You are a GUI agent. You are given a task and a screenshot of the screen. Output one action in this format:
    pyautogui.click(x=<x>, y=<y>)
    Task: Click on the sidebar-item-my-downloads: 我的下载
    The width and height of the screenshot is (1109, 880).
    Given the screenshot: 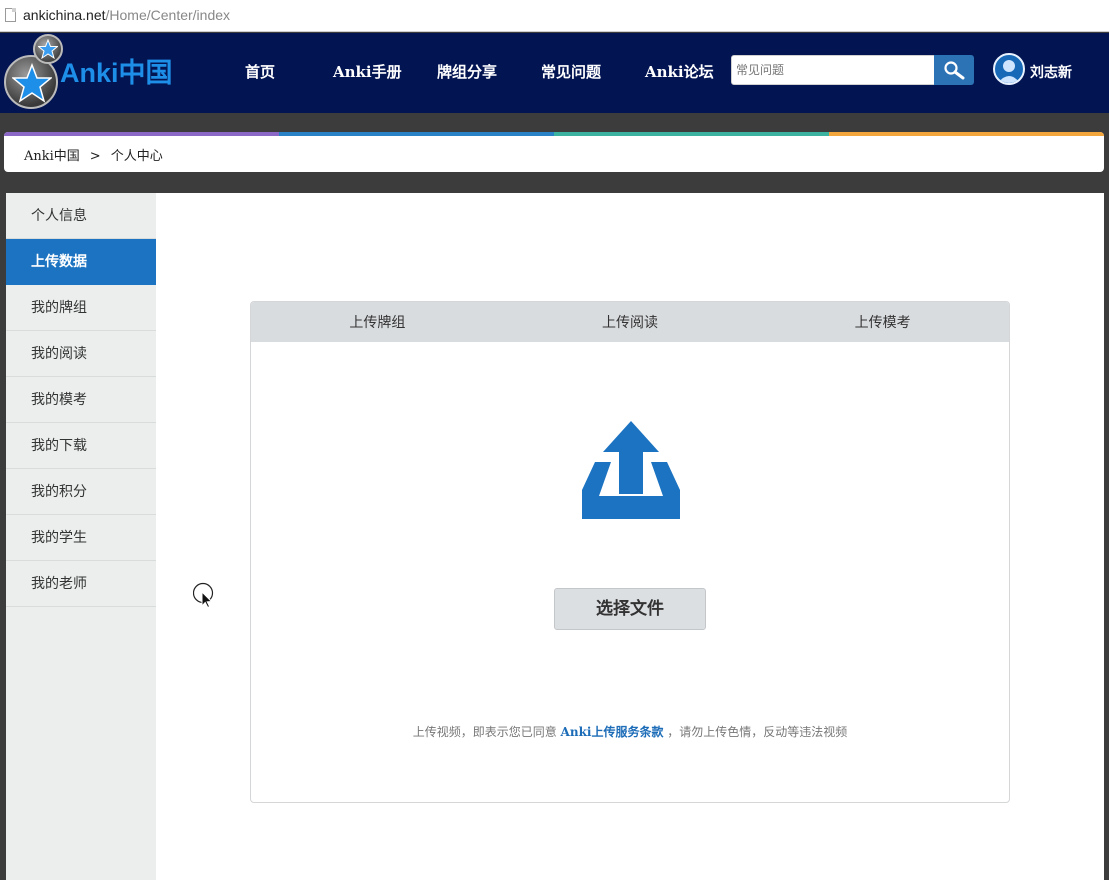 What is the action you would take?
    pyautogui.click(x=81, y=446)
    